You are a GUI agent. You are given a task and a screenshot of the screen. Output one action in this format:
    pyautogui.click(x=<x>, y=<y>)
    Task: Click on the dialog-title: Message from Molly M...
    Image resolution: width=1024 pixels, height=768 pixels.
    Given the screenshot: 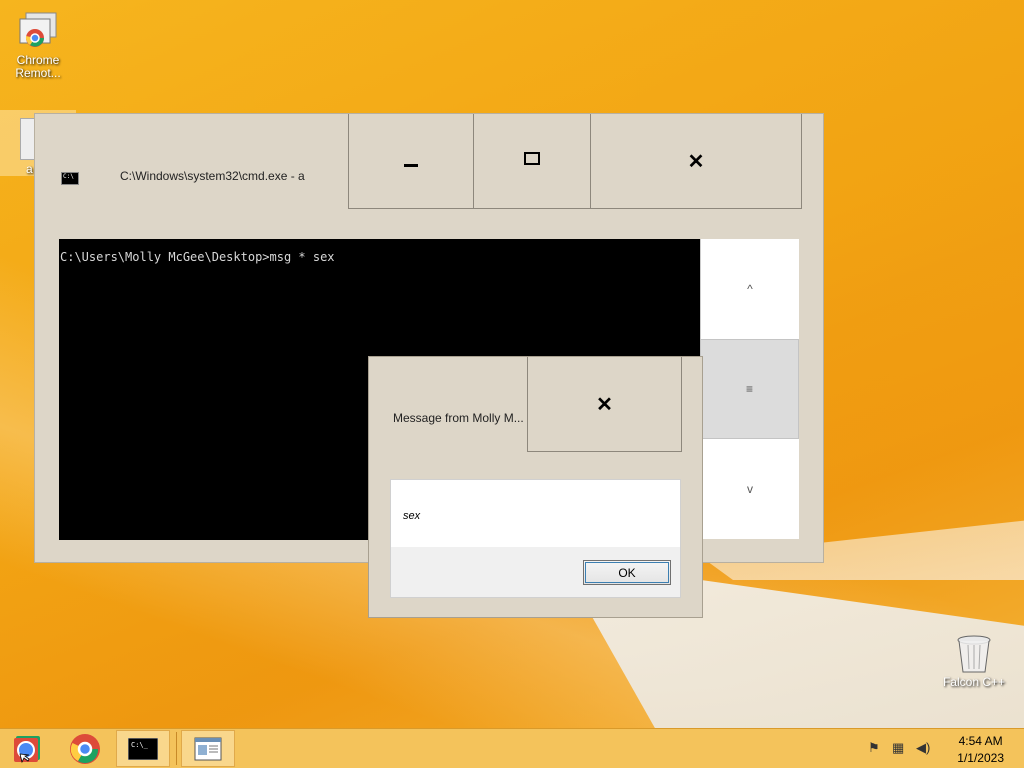 What is the action you would take?
    pyautogui.click(x=458, y=418)
    